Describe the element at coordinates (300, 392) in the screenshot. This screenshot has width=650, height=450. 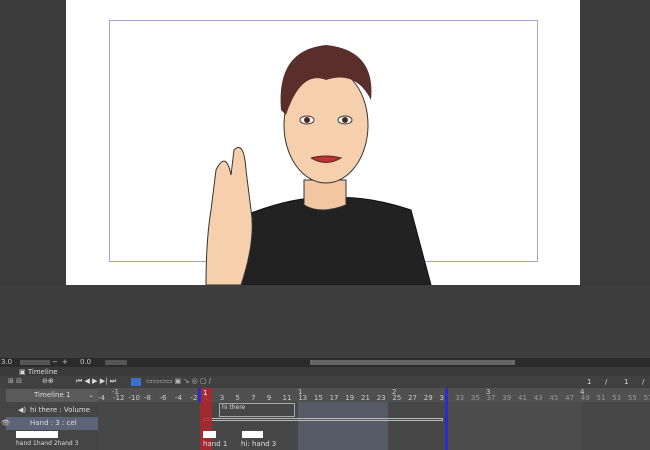
I see `section-marker: 1` at that location.